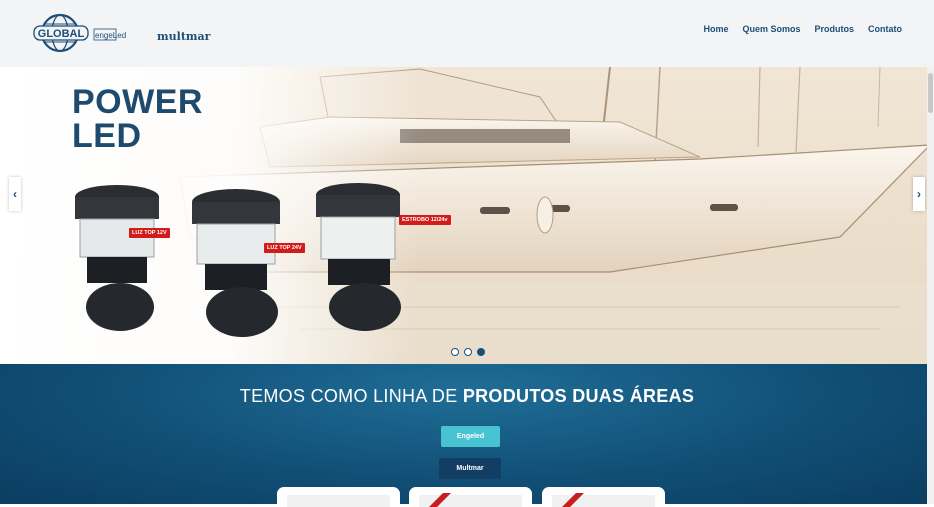  I want to click on hero-title-line2: LED, so click(107, 136).